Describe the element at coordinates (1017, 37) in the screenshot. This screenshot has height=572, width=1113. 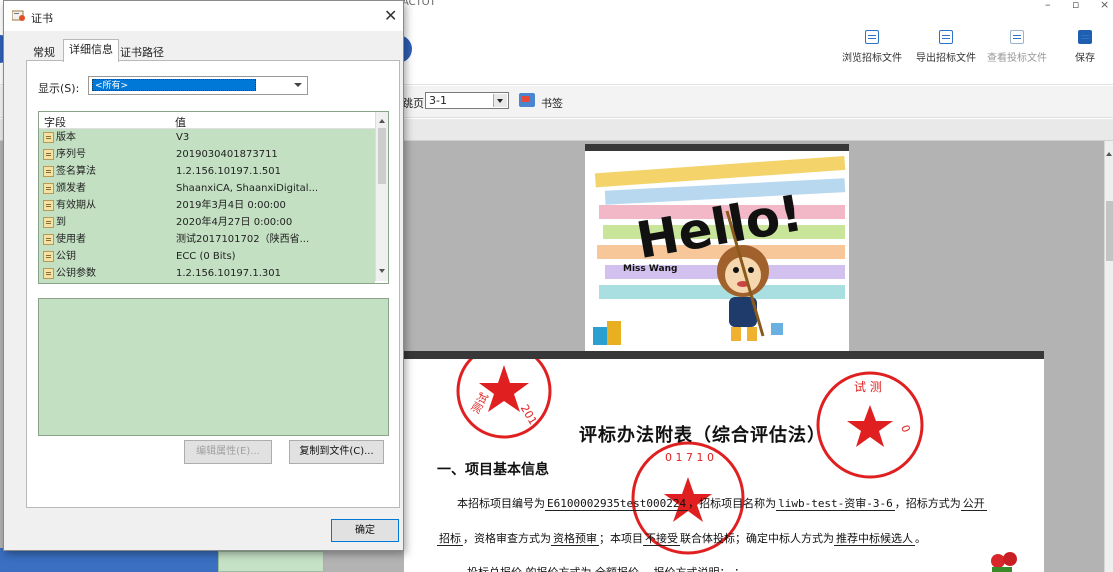
I see `view-bid-icon` at that location.